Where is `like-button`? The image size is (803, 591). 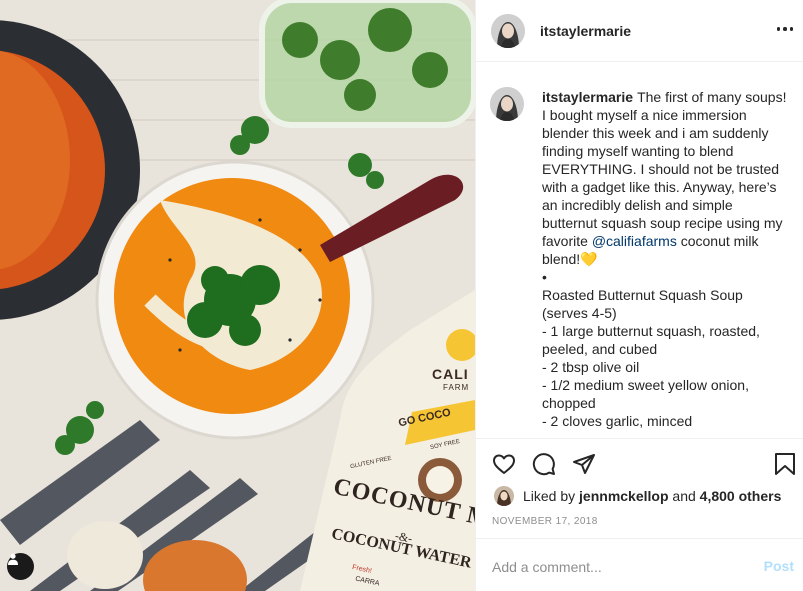
like-button is located at coordinates (504, 464).